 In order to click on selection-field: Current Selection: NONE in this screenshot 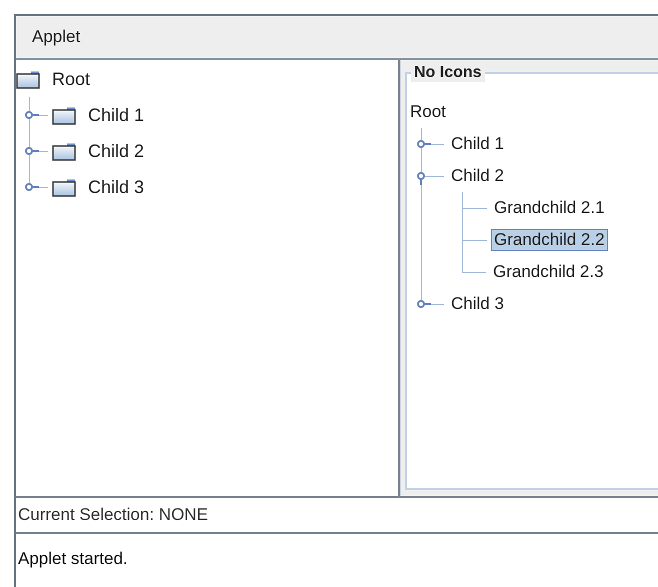, I will do `click(337, 516)`.